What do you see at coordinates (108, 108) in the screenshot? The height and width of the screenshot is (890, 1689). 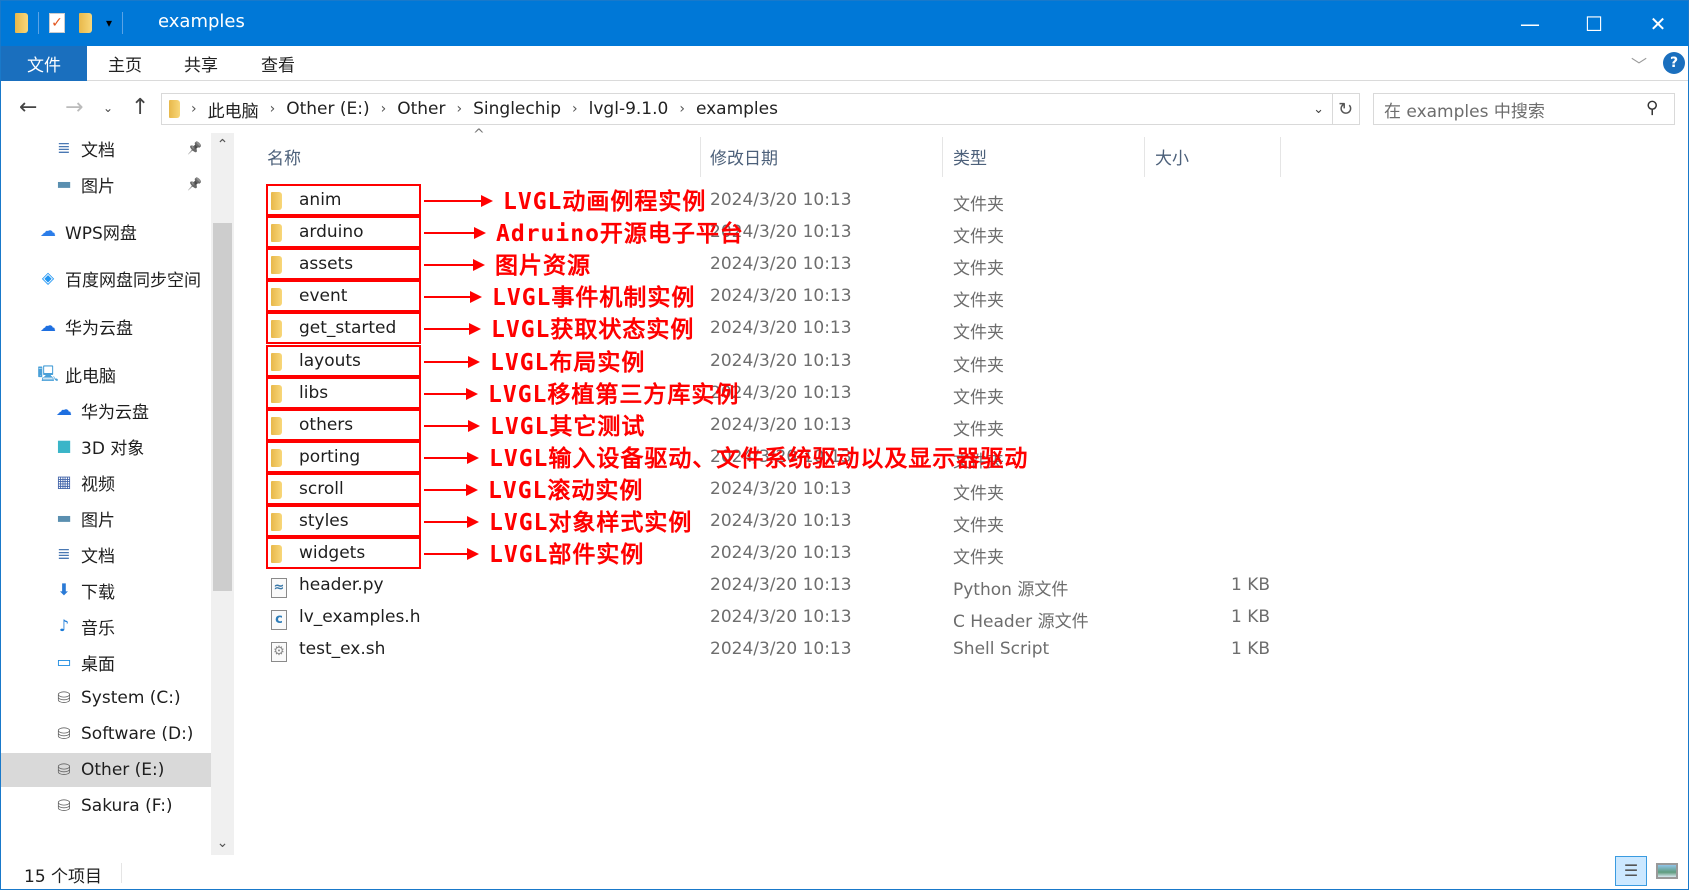 I see `recent-locations-button: ⌄` at bounding box center [108, 108].